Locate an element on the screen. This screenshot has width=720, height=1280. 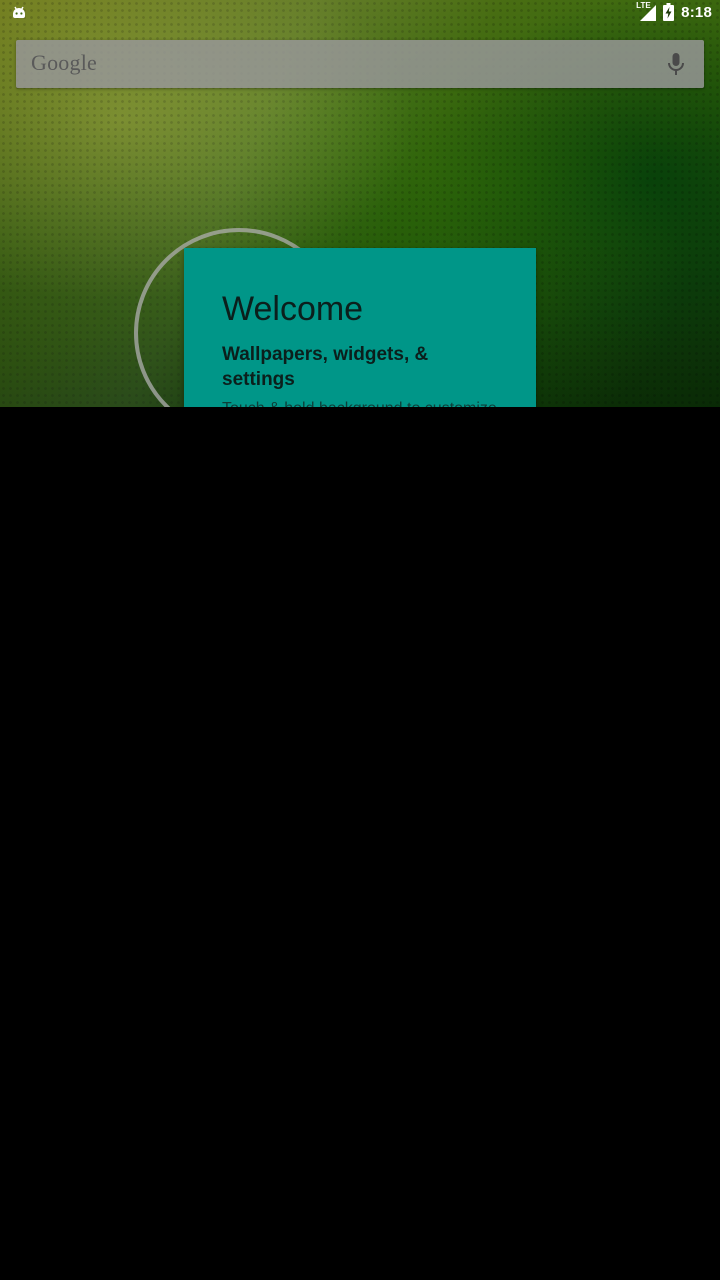
status-bar: LTE 8:18 is located at coordinates (360, 12).